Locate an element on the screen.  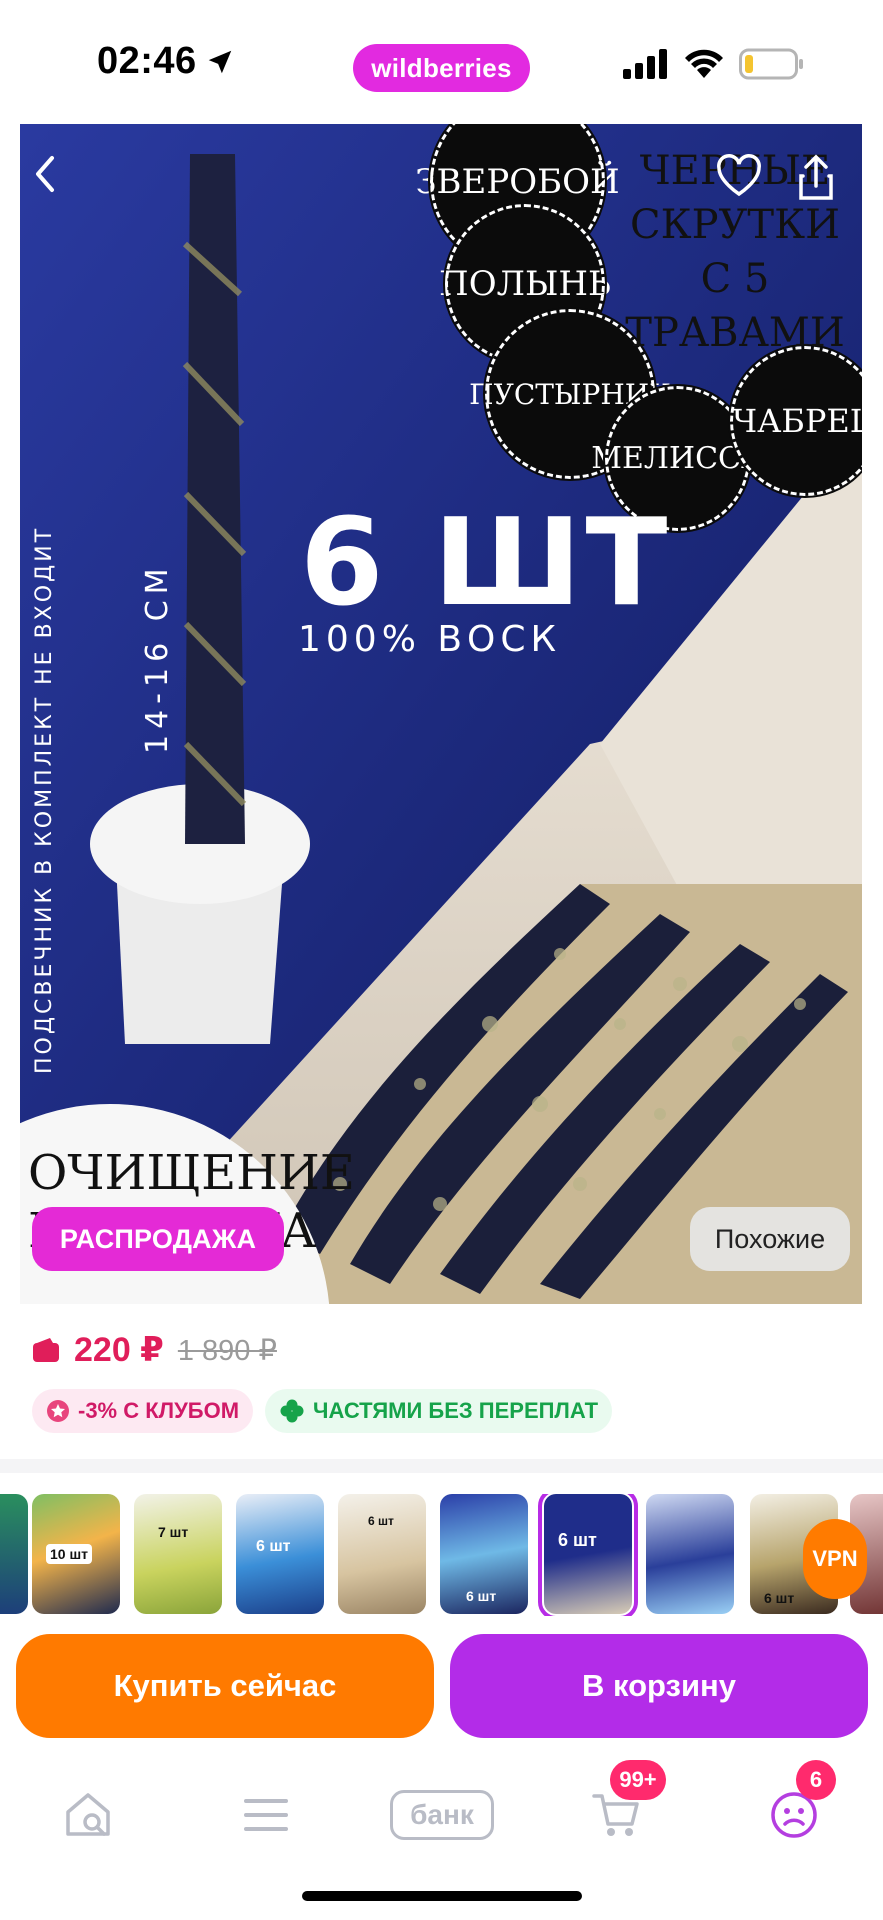
size-label: 14-16 СМ is located at coordinates (157, 658).